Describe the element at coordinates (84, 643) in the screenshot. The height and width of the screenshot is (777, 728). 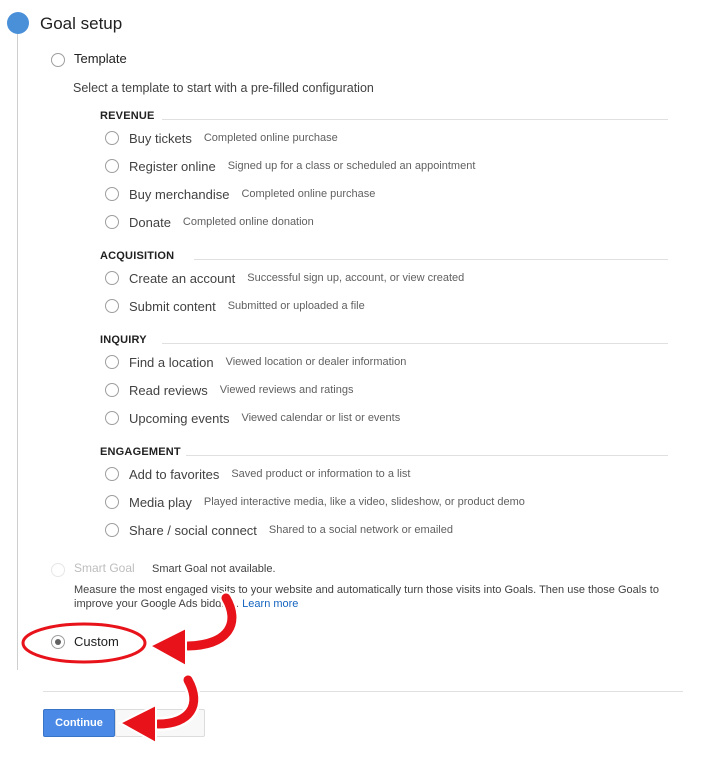
I see `custom-highlight-ellipse` at that location.